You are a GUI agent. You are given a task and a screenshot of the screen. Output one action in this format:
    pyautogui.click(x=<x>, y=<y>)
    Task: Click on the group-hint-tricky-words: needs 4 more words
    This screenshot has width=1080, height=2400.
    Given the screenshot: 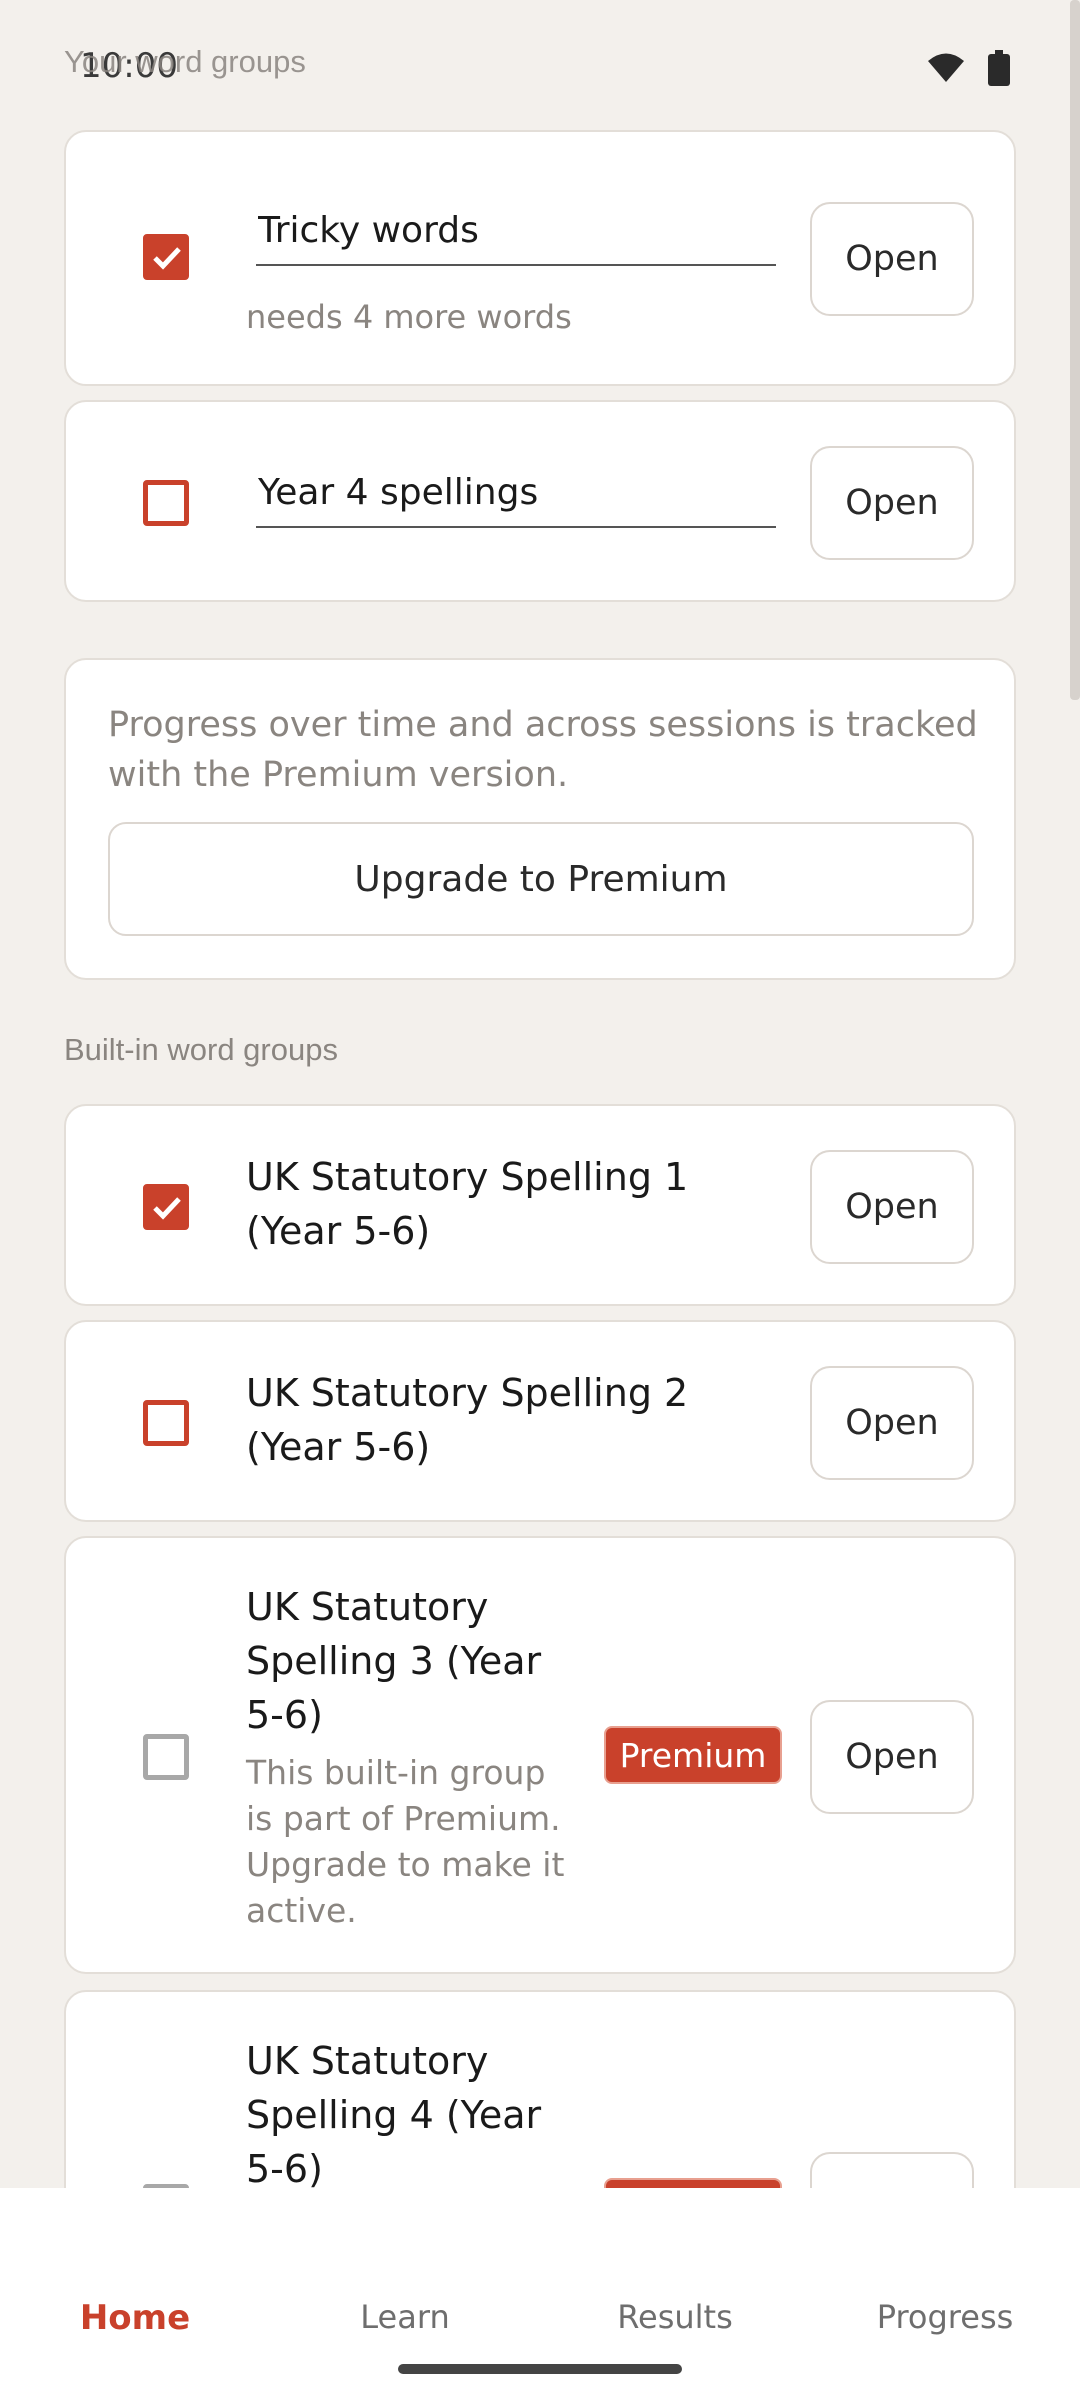 What is the action you would take?
    pyautogui.click(x=409, y=317)
    